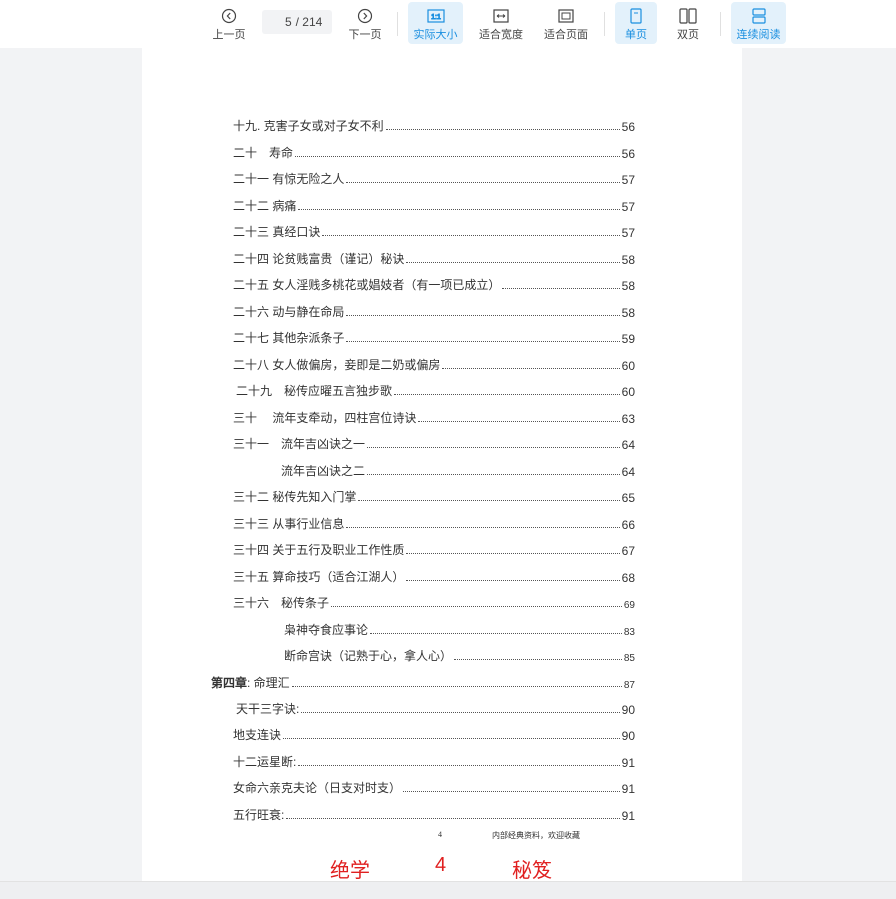  Describe the element at coordinates (299, 444) in the screenshot. I see `toc-entry-title: 三十一 流年吉凶诀之一` at that location.